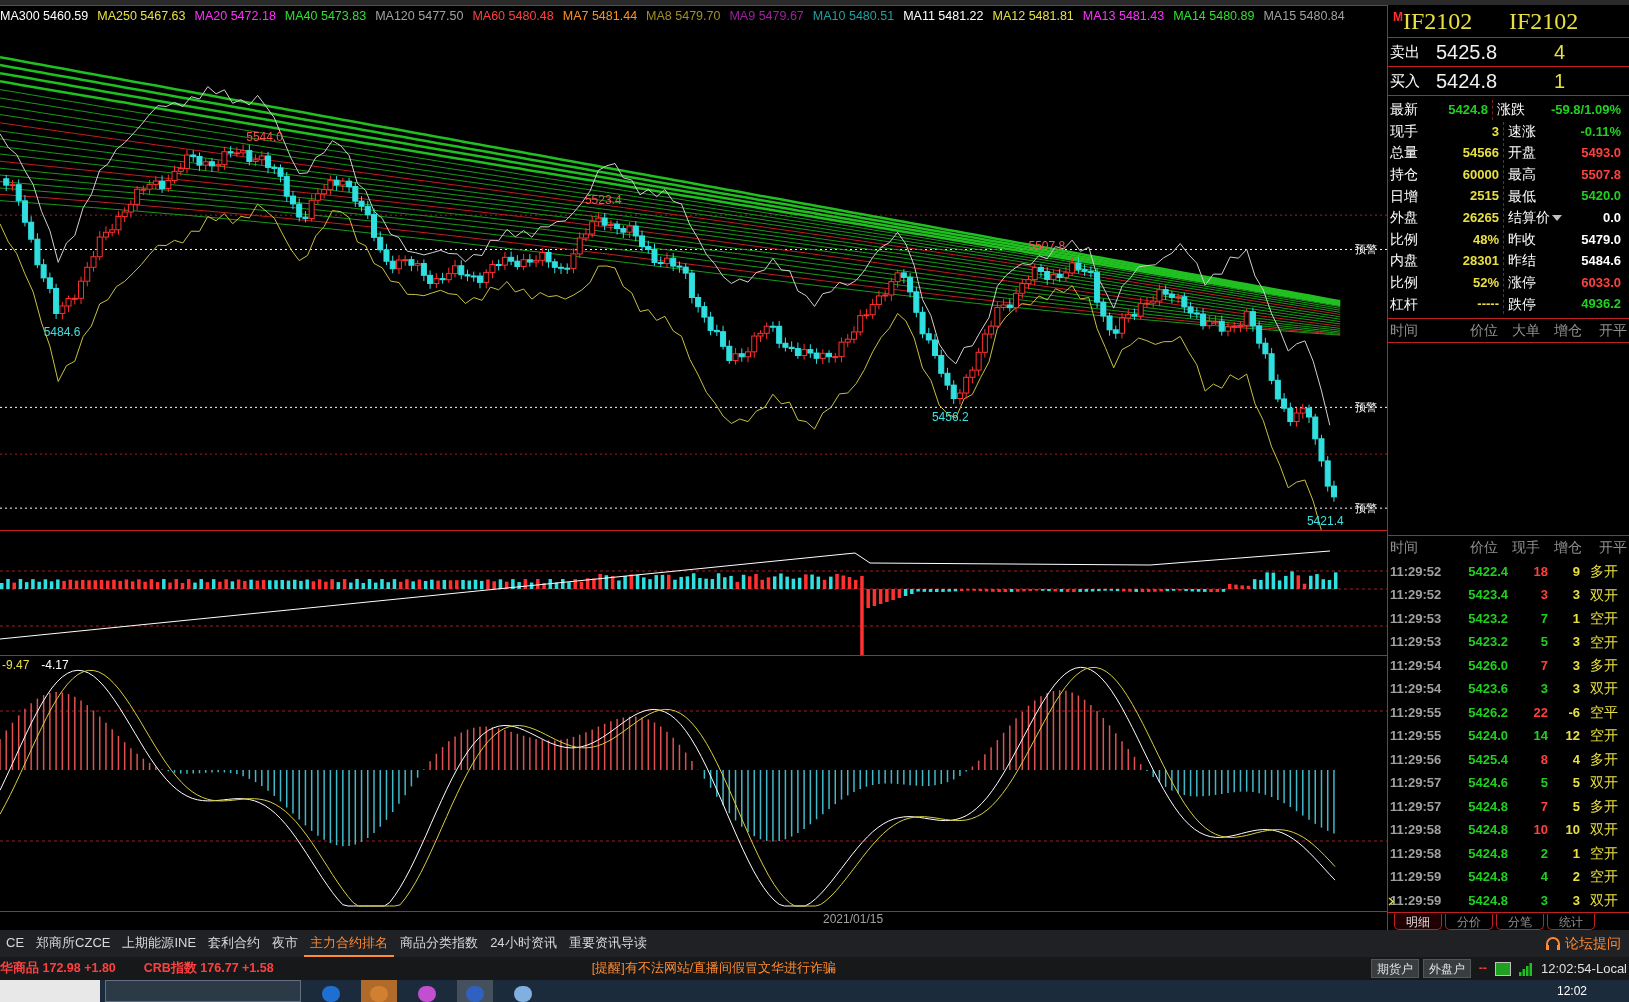  I want to click on date-label: 2021/01/15, so click(853, 919).